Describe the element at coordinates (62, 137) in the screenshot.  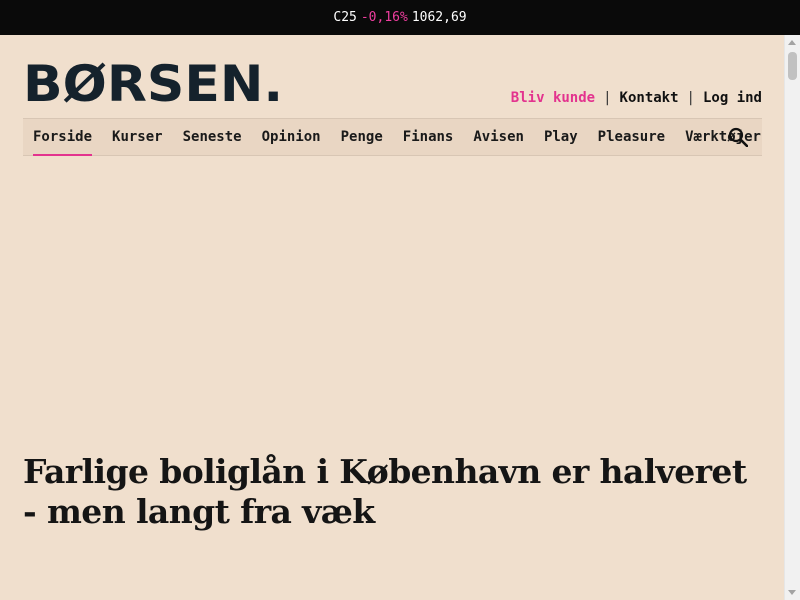
I see `nav-item-forside: Forside` at that location.